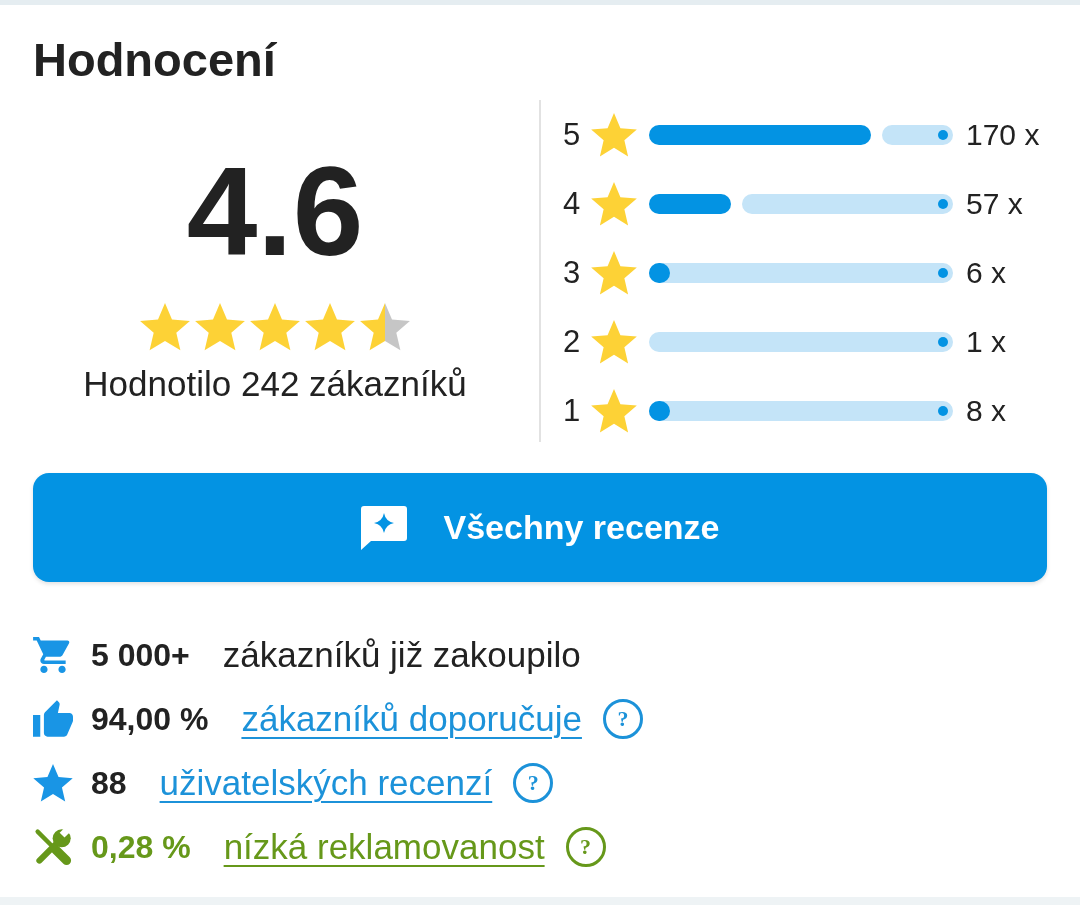 The width and height of the screenshot is (1080, 905). What do you see at coordinates (572, 410) in the screenshot?
I see `star-level-label: 1` at bounding box center [572, 410].